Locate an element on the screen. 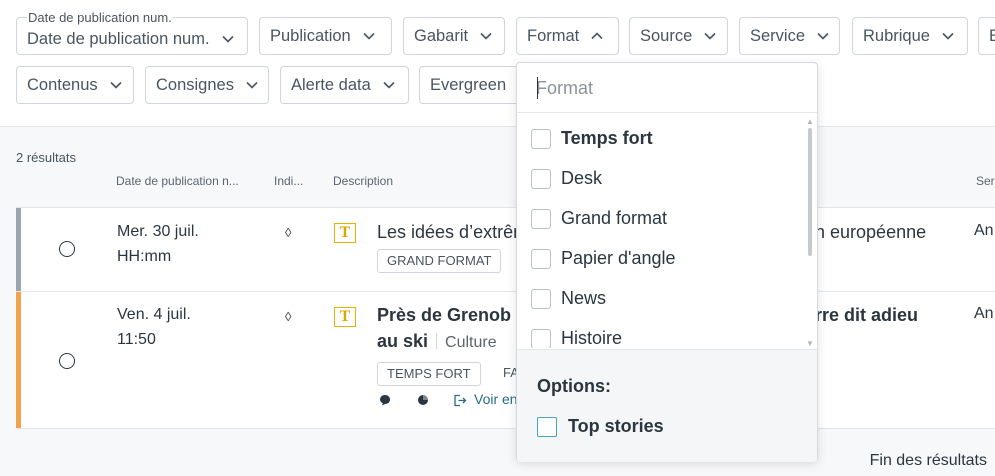  results-count: 2 résultats is located at coordinates (46, 157).